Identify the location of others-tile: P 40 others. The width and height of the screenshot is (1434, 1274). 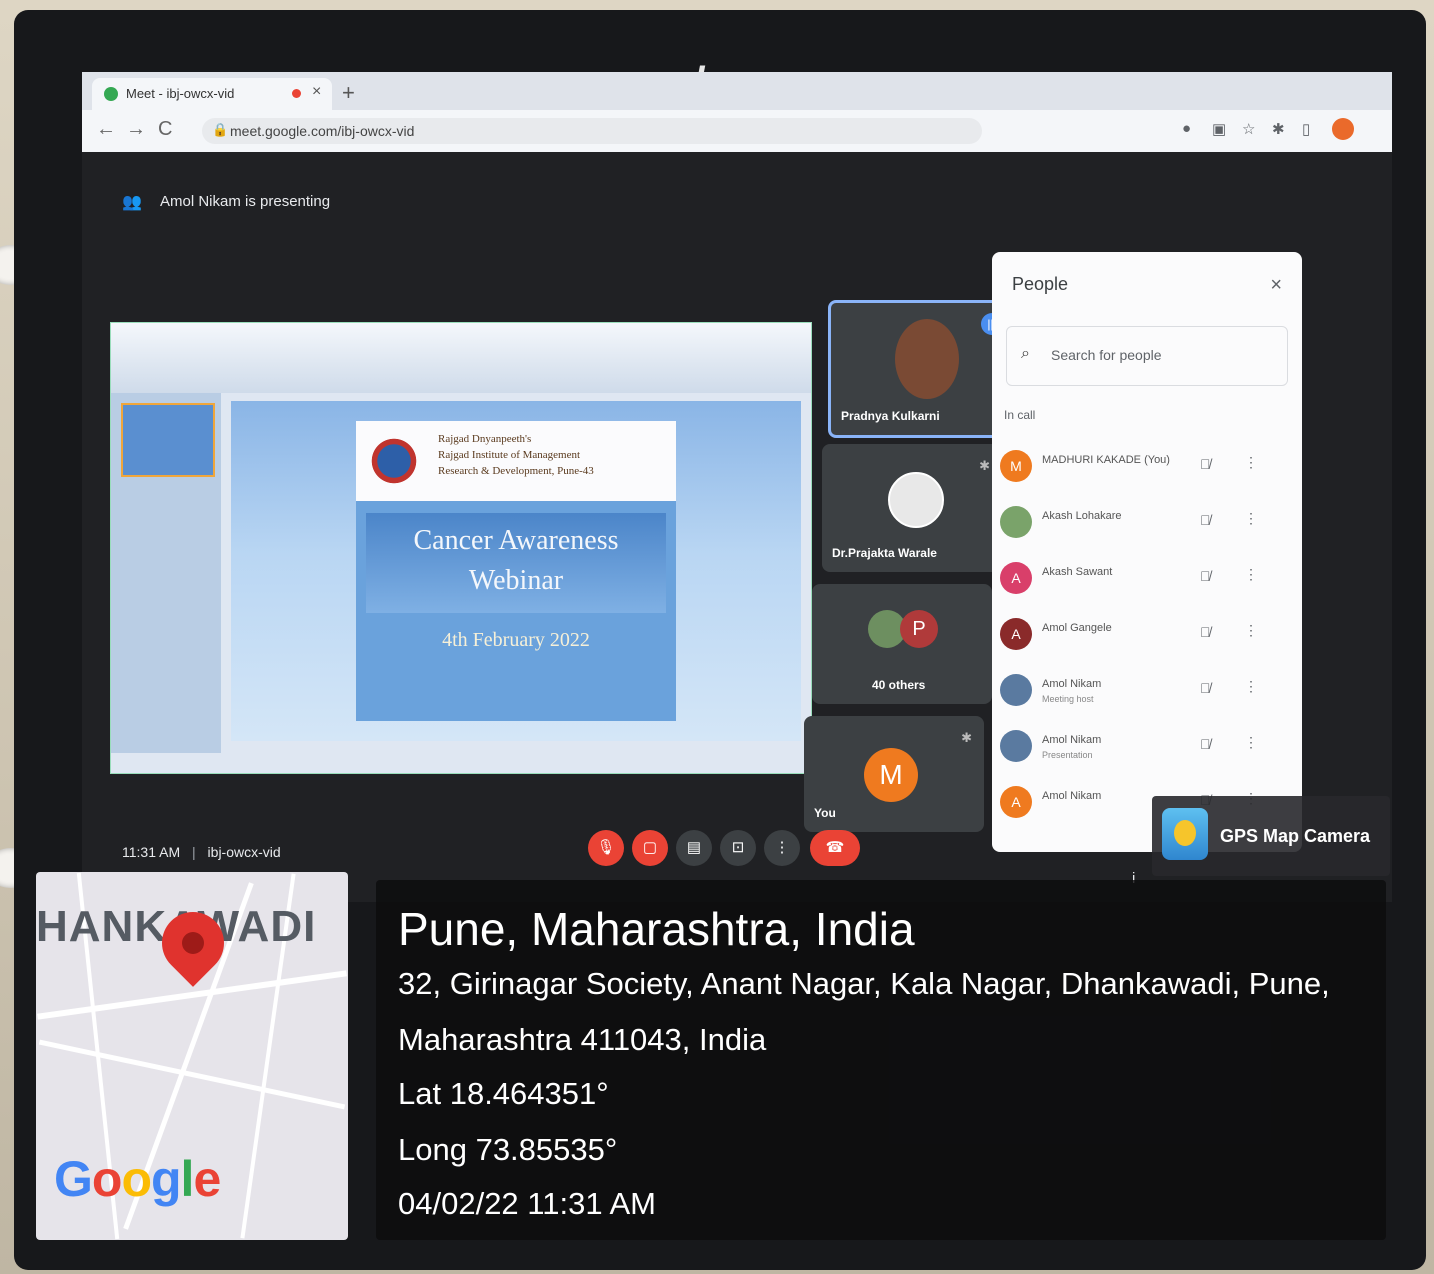
(902, 644).